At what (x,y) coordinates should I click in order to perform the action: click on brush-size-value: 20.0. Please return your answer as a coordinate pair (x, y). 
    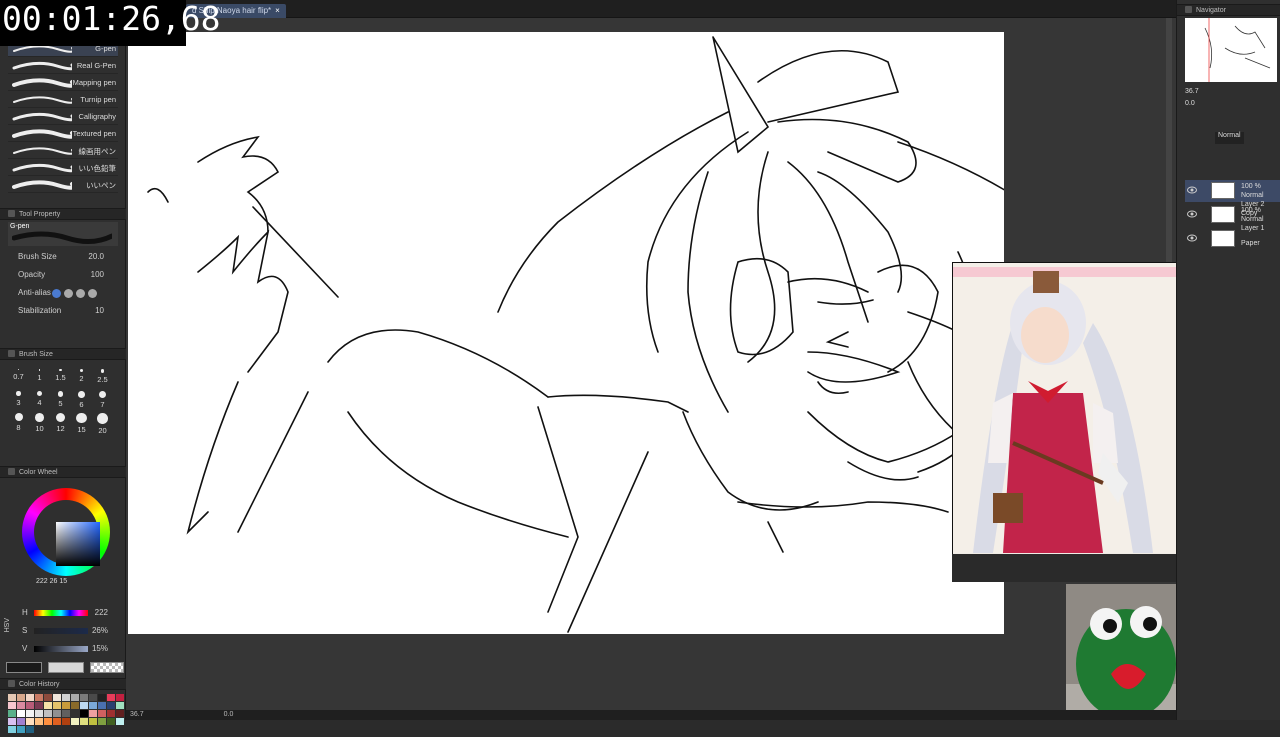
    Looking at the image, I should click on (96, 257).